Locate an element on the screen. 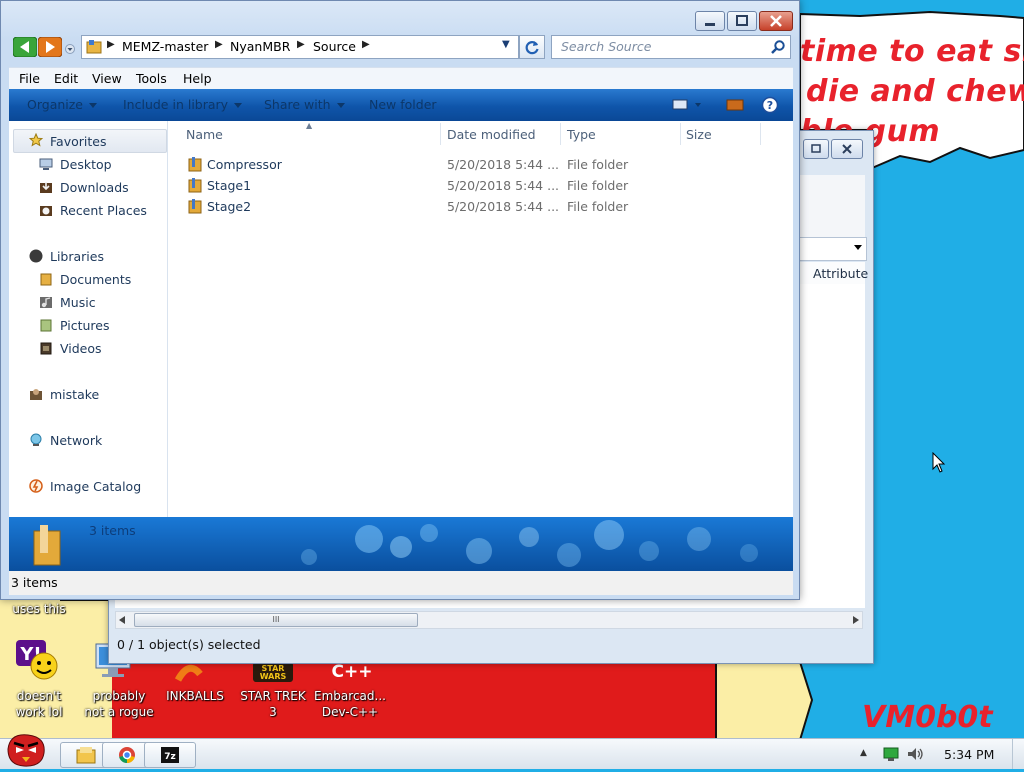 The image size is (1024, 772). menu-view: View is located at coordinates (107, 78).